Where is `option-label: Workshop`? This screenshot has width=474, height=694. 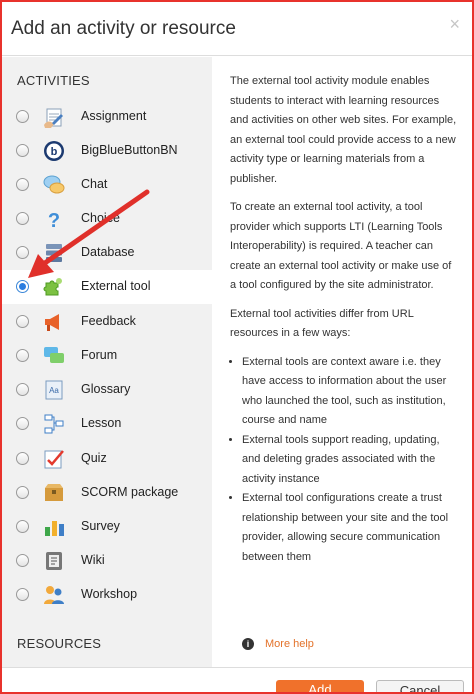
option-label: Workshop is located at coordinates (109, 594).